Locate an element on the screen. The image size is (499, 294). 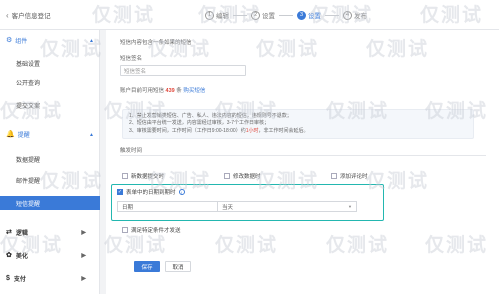
sidebar-item-email-reminder: 邮件提醒 is located at coordinates (50, 180).